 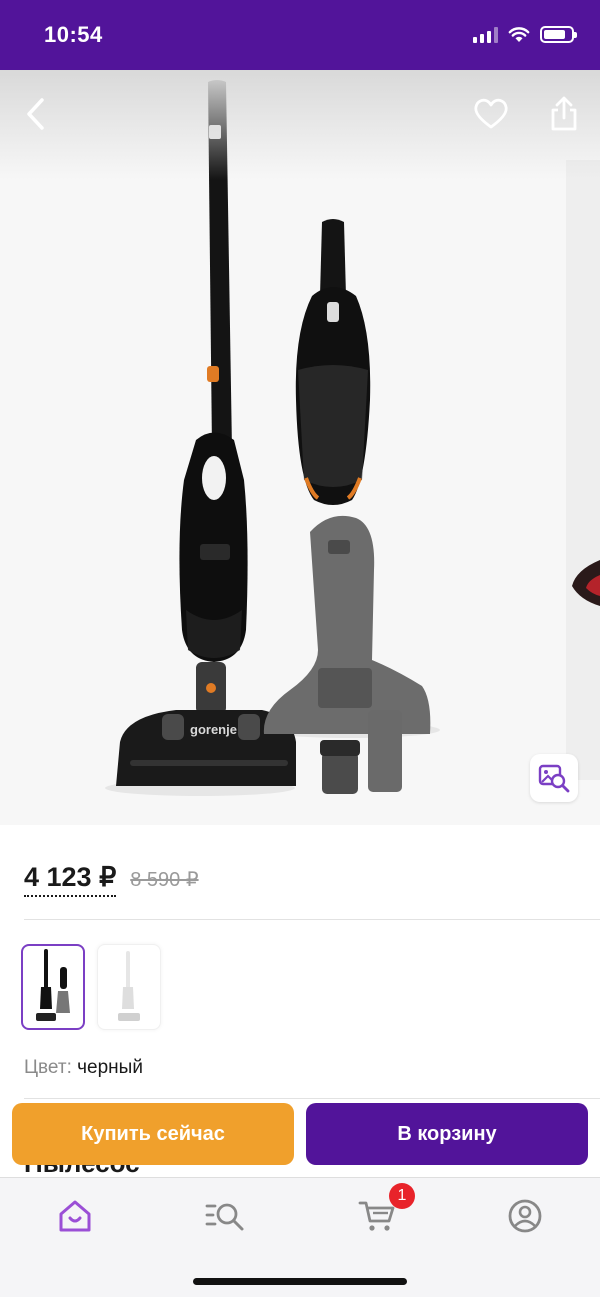 I want to click on status-bar: 10:54, so click(x=300, y=35).